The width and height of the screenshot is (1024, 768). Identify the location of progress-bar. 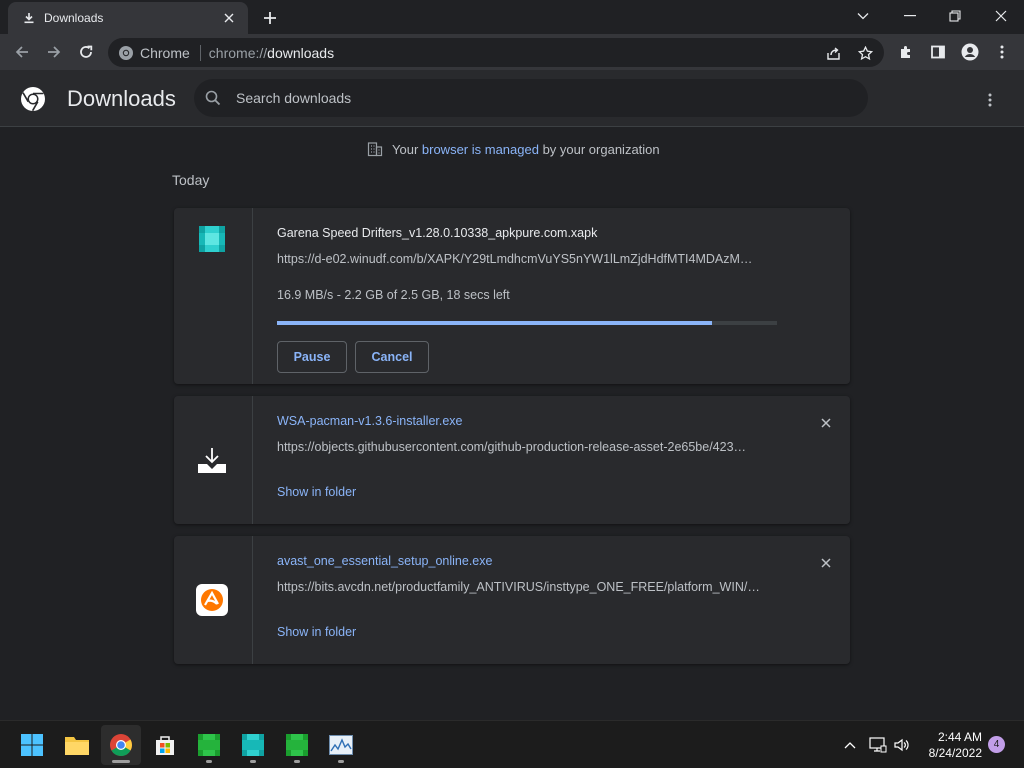
(527, 323).